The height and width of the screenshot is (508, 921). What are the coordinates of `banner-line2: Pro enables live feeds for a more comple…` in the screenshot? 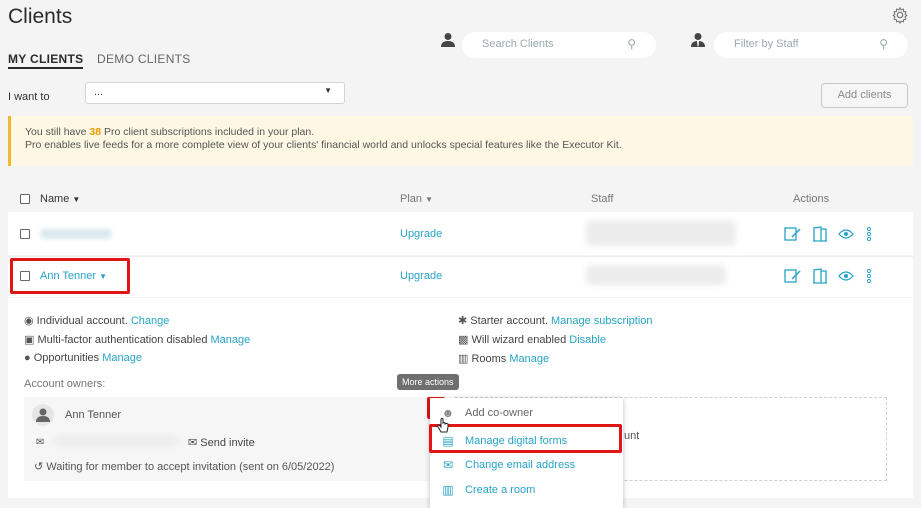 It's located at (323, 145).